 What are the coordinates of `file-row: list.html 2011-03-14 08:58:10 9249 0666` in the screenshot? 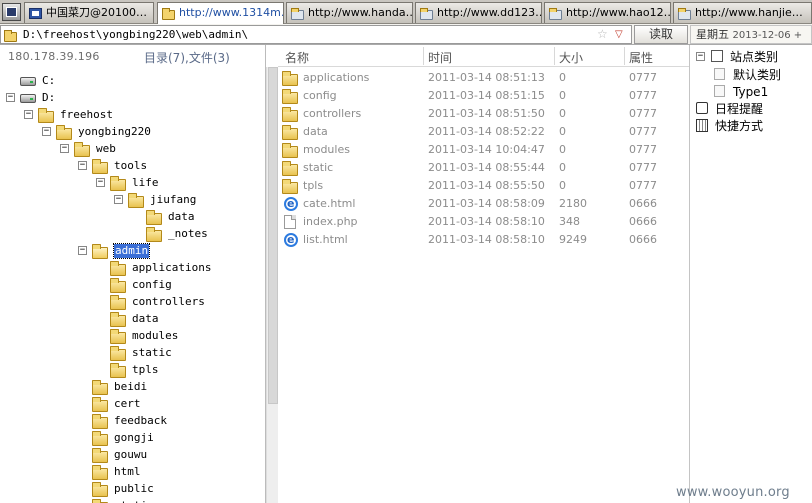 It's located at (483, 240).